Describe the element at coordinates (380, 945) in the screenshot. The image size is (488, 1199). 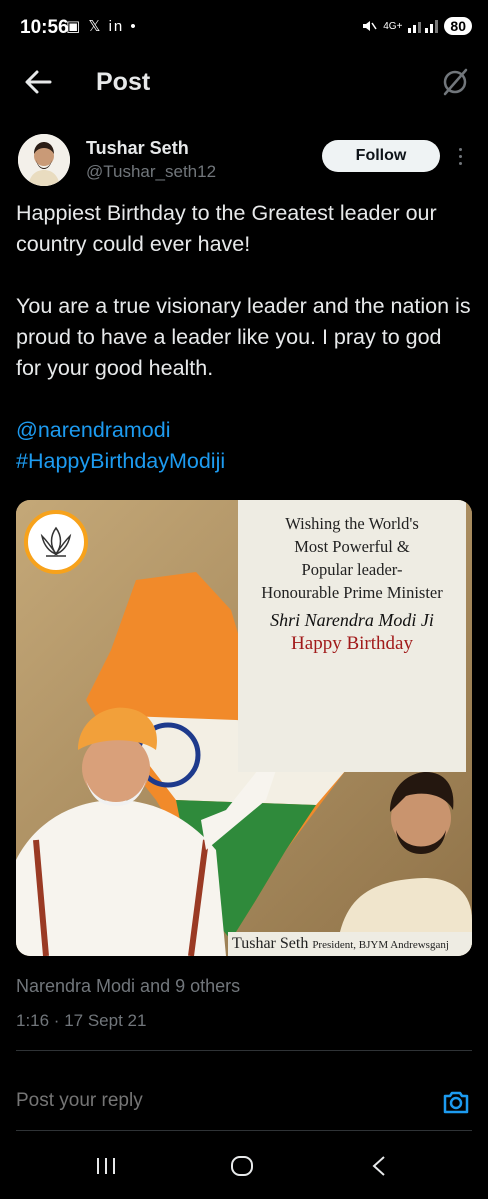
I see `image-footer-title: President, BJYM Andrewsganj` at that location.